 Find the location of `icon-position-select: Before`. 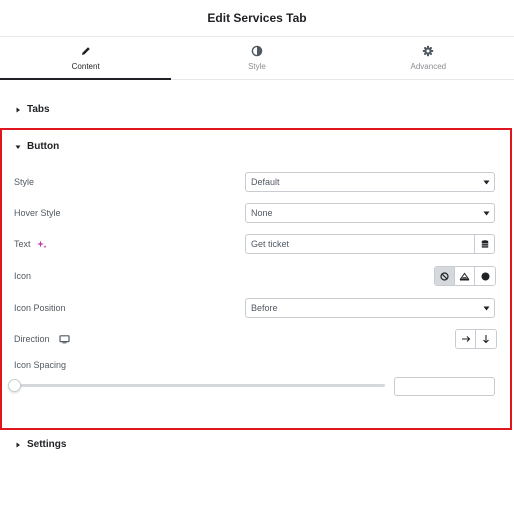

icon-position-select: Before is located at coordinates (370, 308).